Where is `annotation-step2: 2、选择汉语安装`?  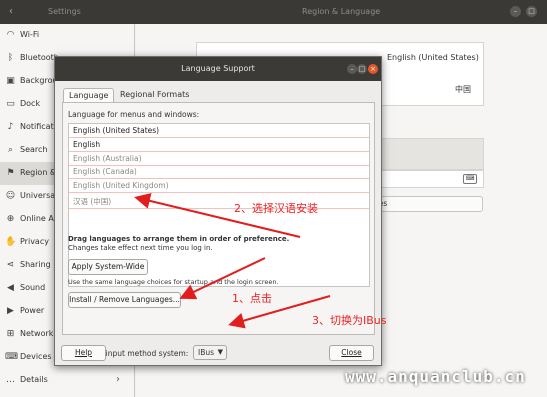
annotation-step2: 2、选择汉语安装 is located at coordinates (276, 208).